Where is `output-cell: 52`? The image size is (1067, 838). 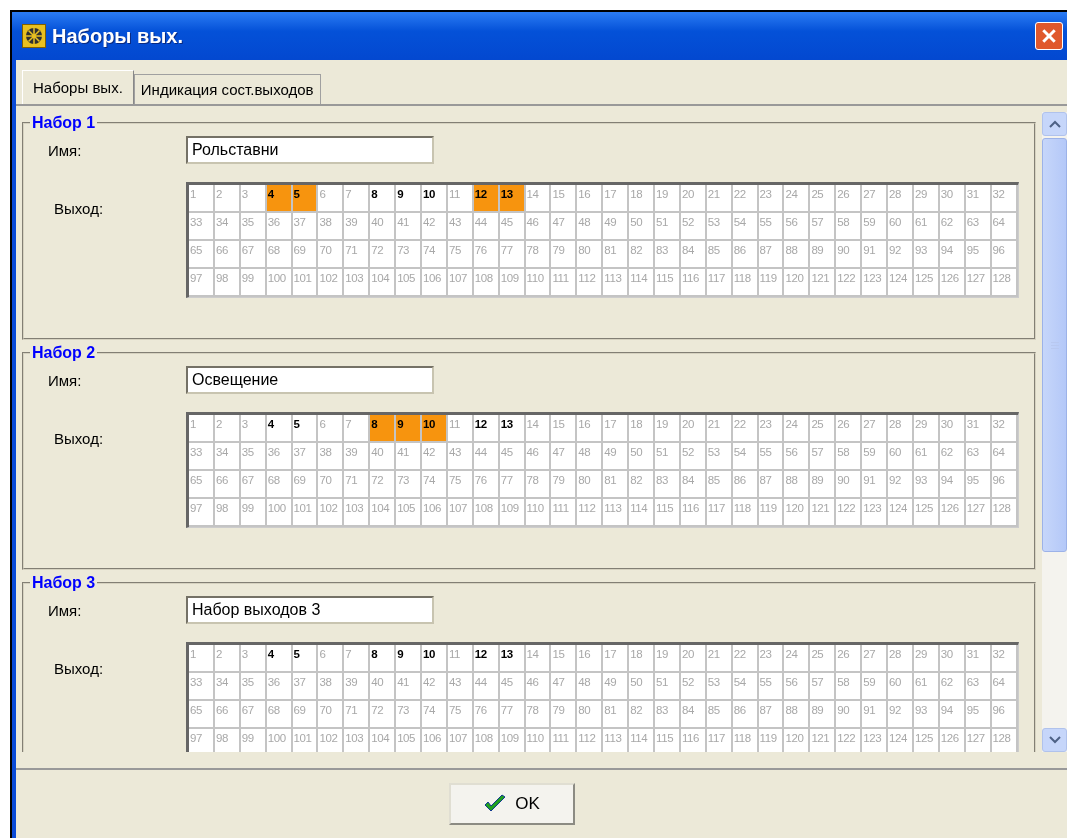 output-cell: 52 is located at coordinates (693, 457).